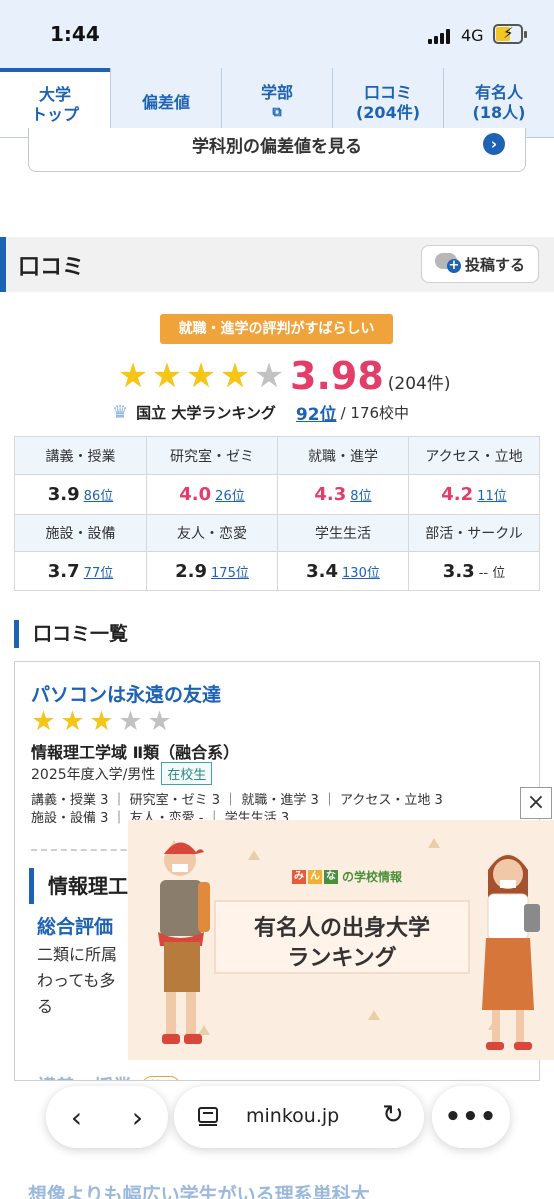  I want to click on rating-rank-link: 175位, so click(230, 571).